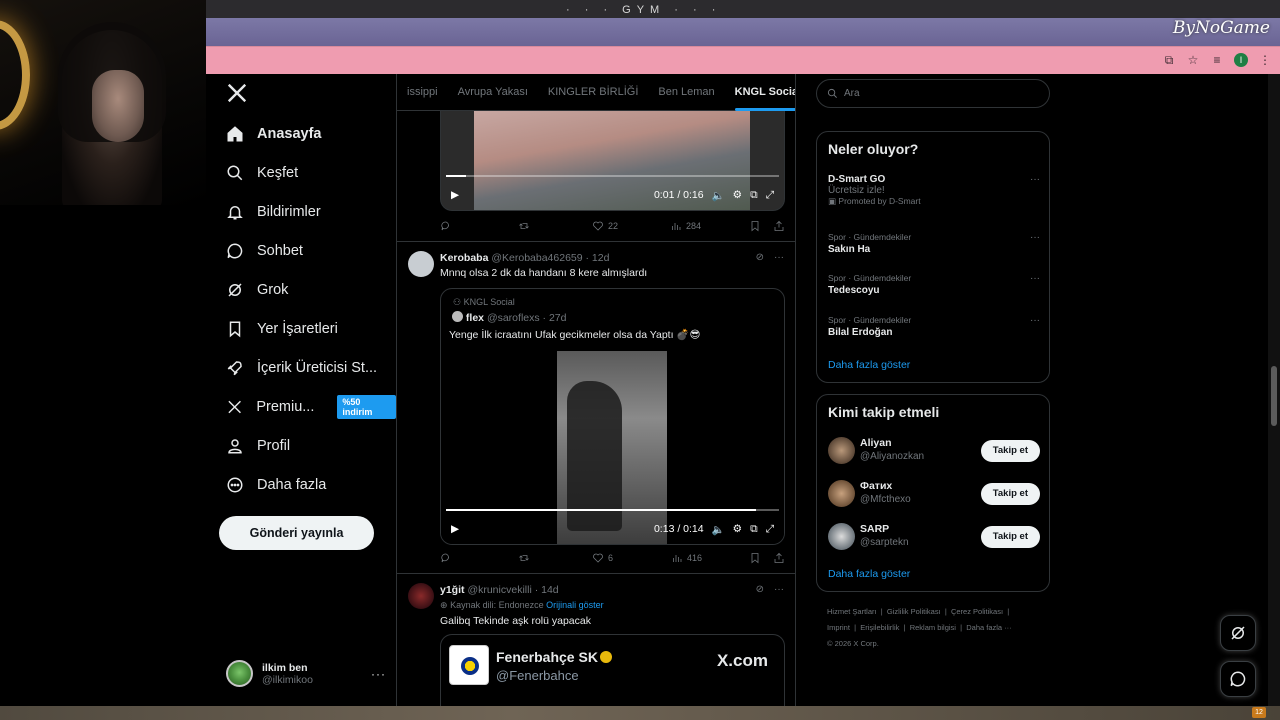  Describe the element at coordinates (1193, 60) in the screenshot. I see `star-icon: ☆` at that location.